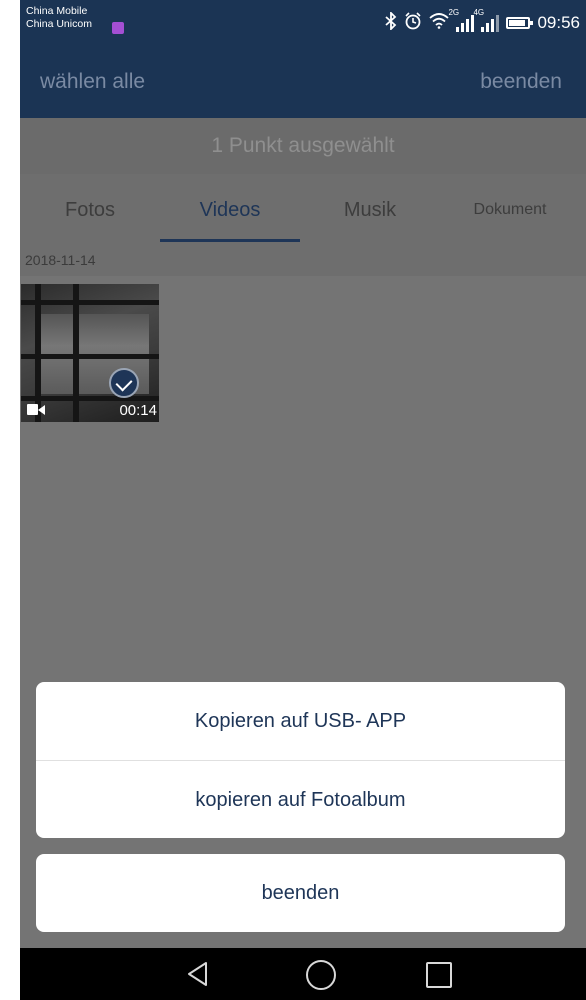 The width and height of the screenshot is (586, 1000). What do you see at coordinates (303, 146) in the screenshot?
I see `selection-count: 1 Punkt ausgewählt` at bounding box center [303, 146].